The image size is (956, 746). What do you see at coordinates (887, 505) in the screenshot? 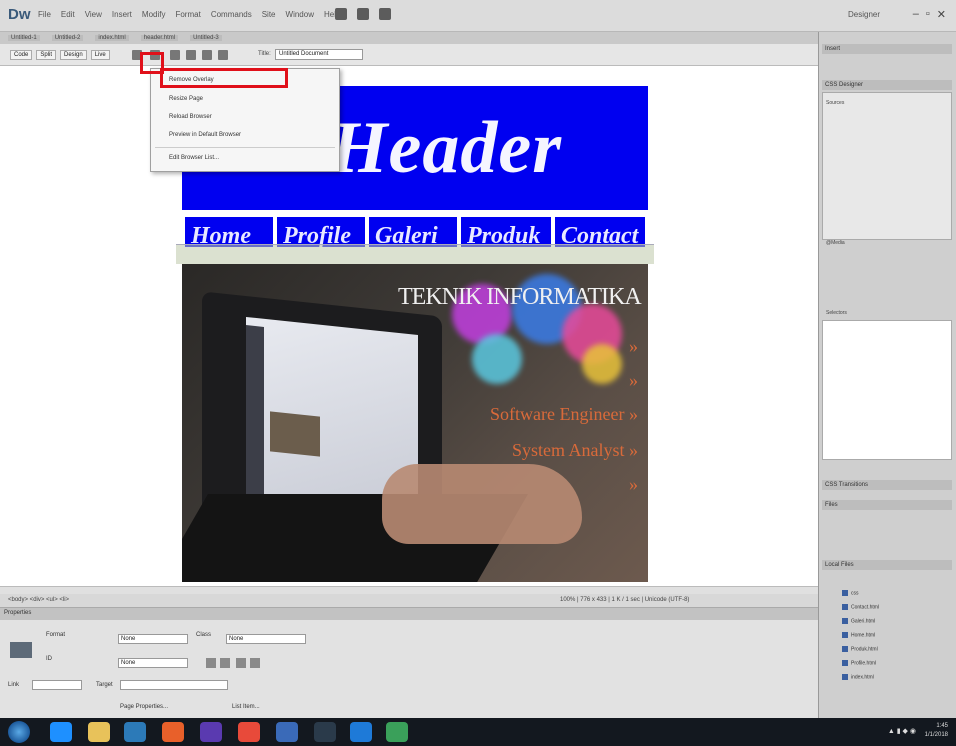
I see `files-tab: Files` at bounding box center [887, 505].